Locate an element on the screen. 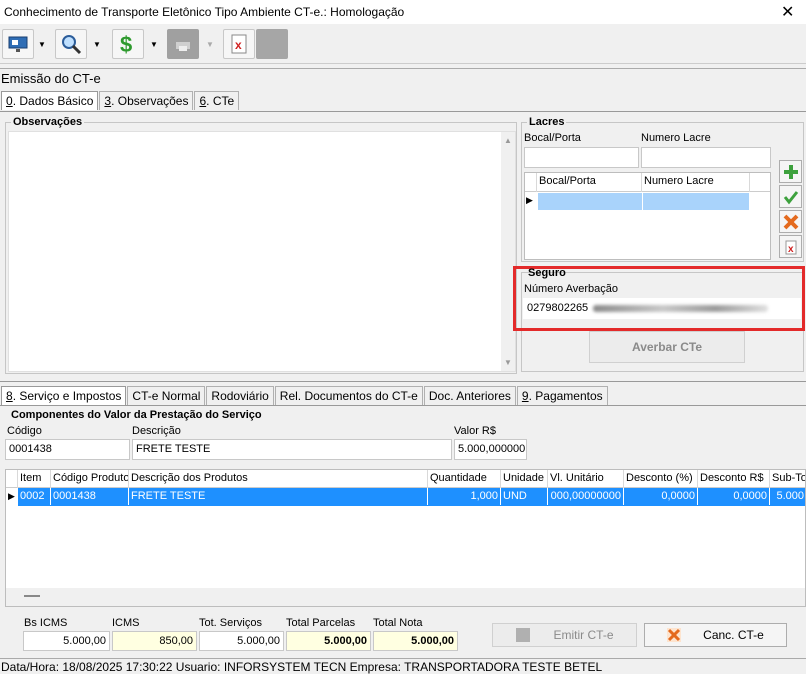  tab-doc-anteriores: Doc. Anteriores is located at coordinates (469, 395).